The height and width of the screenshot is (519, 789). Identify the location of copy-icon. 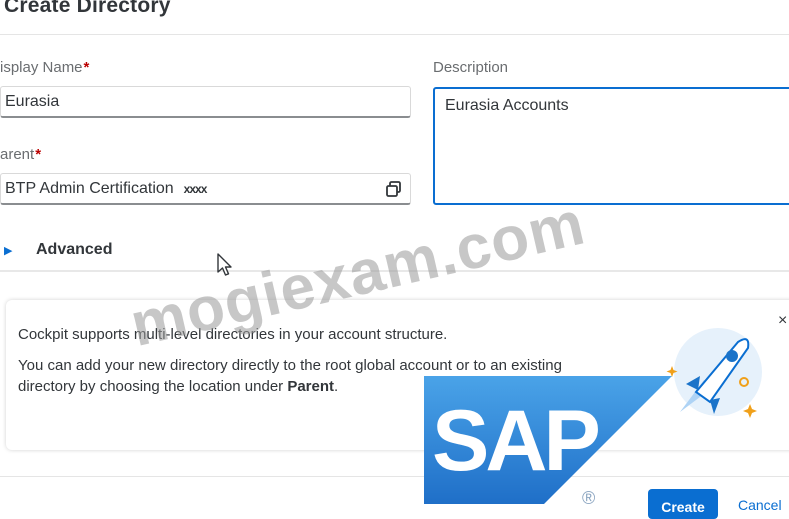
(394, 189).